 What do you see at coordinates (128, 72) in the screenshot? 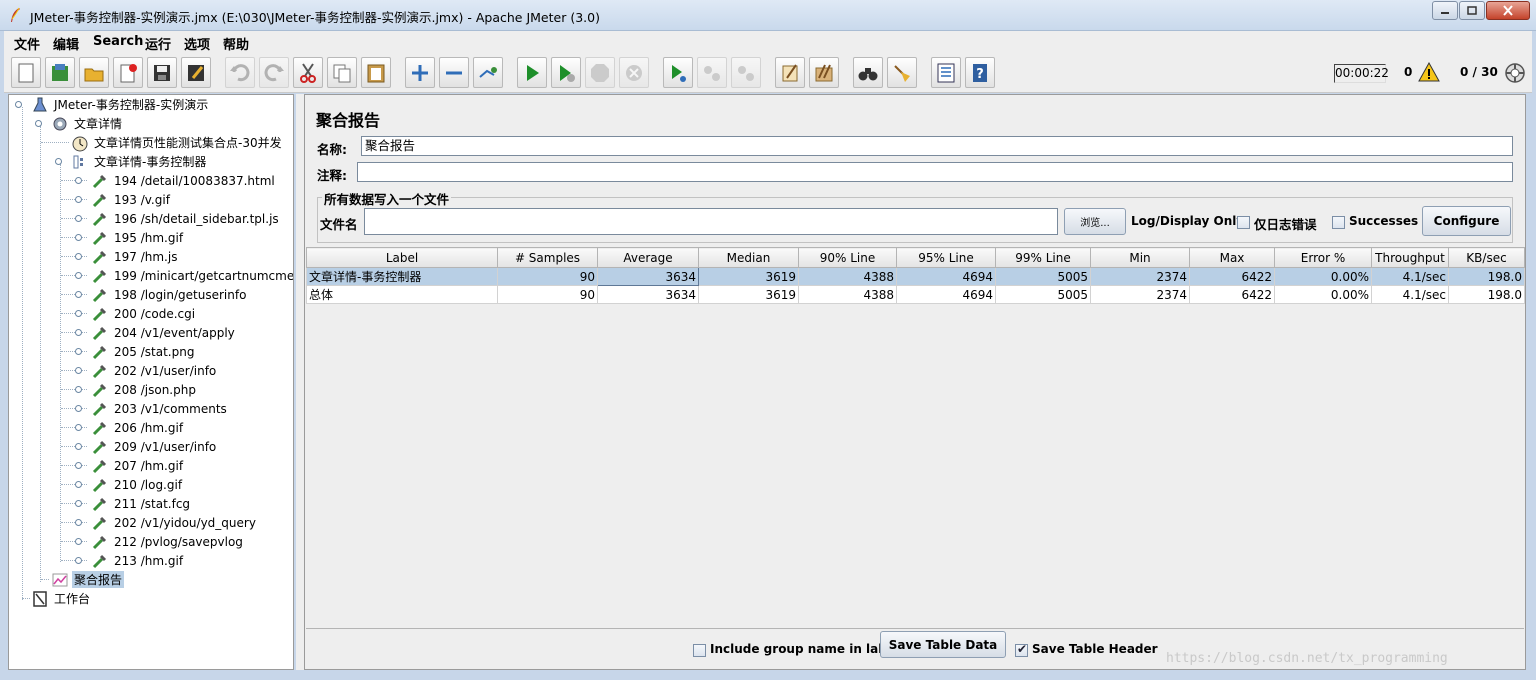
I see `close-file-button` at bounding box center [128, 72].